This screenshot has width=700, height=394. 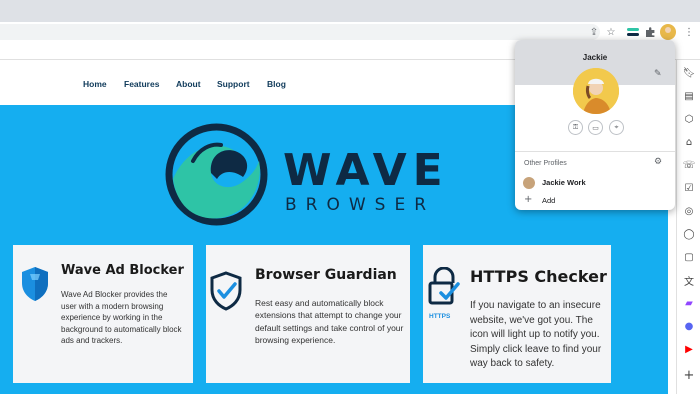 What do you see at coordinates (35, 284) in the screenshot?
I see `shield-icon` at bounding box center [35, 284].